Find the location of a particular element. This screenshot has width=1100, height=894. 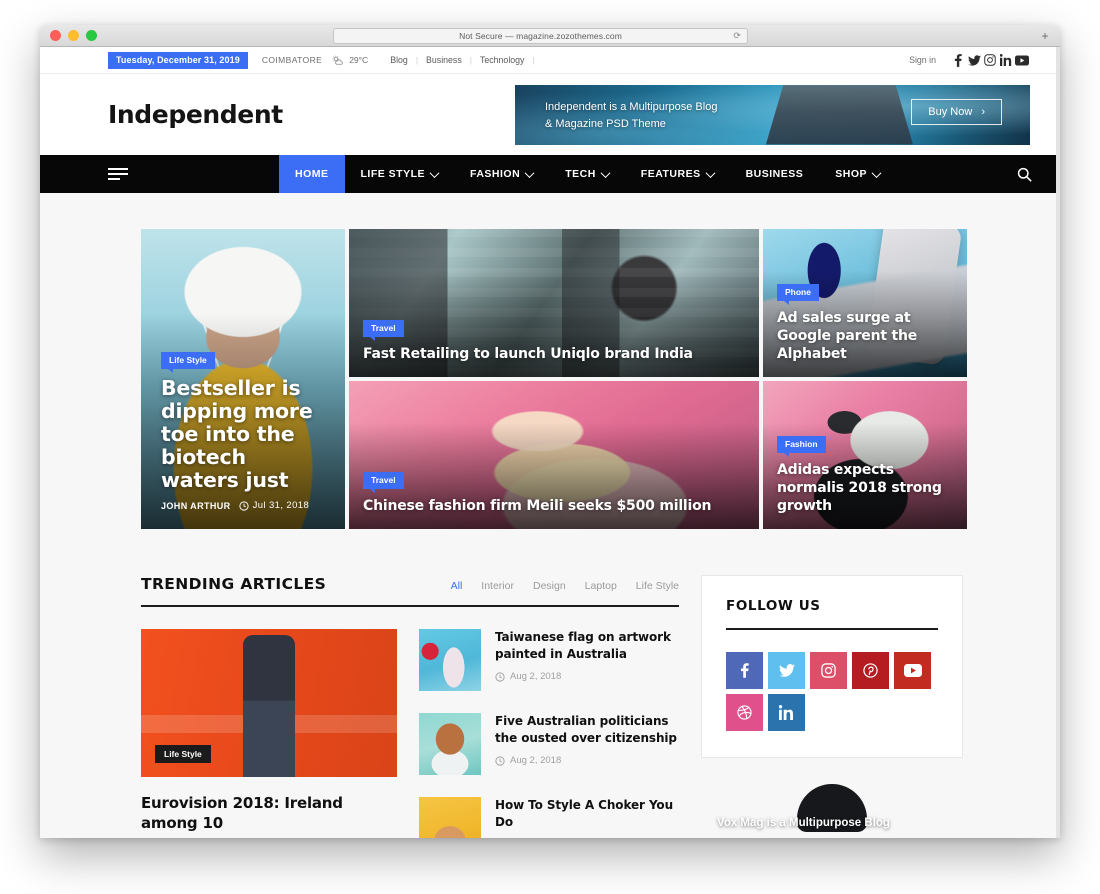

post-title: How To Style A Choker You Do is located at coordinates (587, 814).